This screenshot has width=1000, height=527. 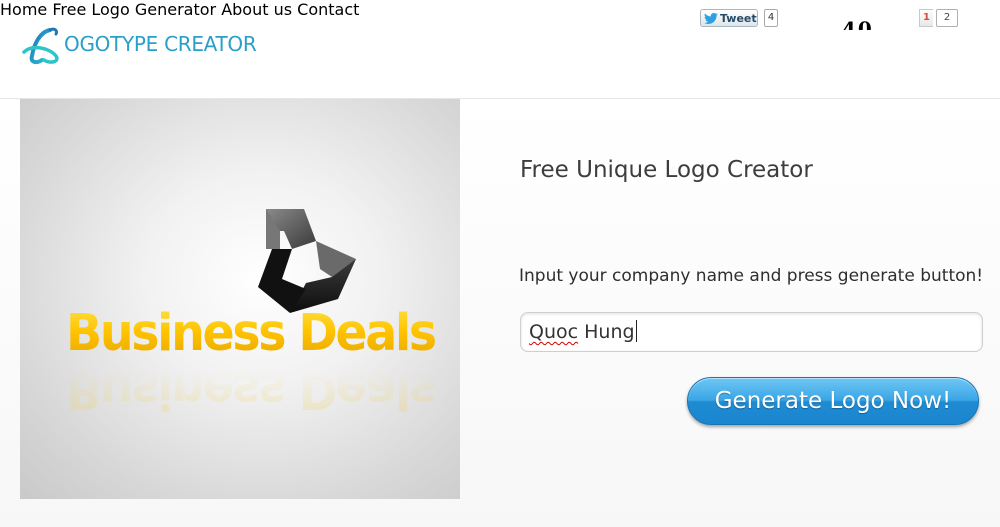 What do you see at coordinates (666, 170) in the screenshot?
I see `page-headline: Free Unique Logo Creator` at bounding box center [666, 170].